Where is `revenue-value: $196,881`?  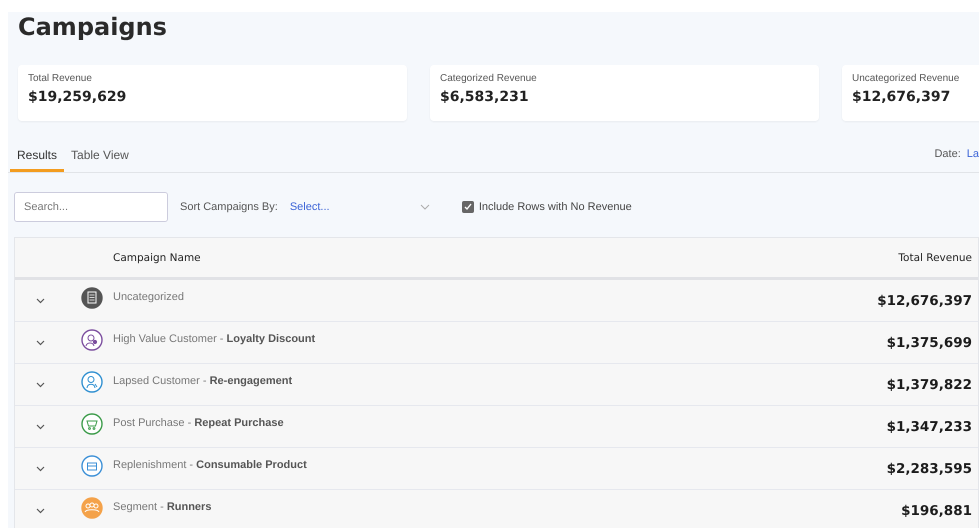 revenue-value: $196,881 is located at coordinates (936, 510).